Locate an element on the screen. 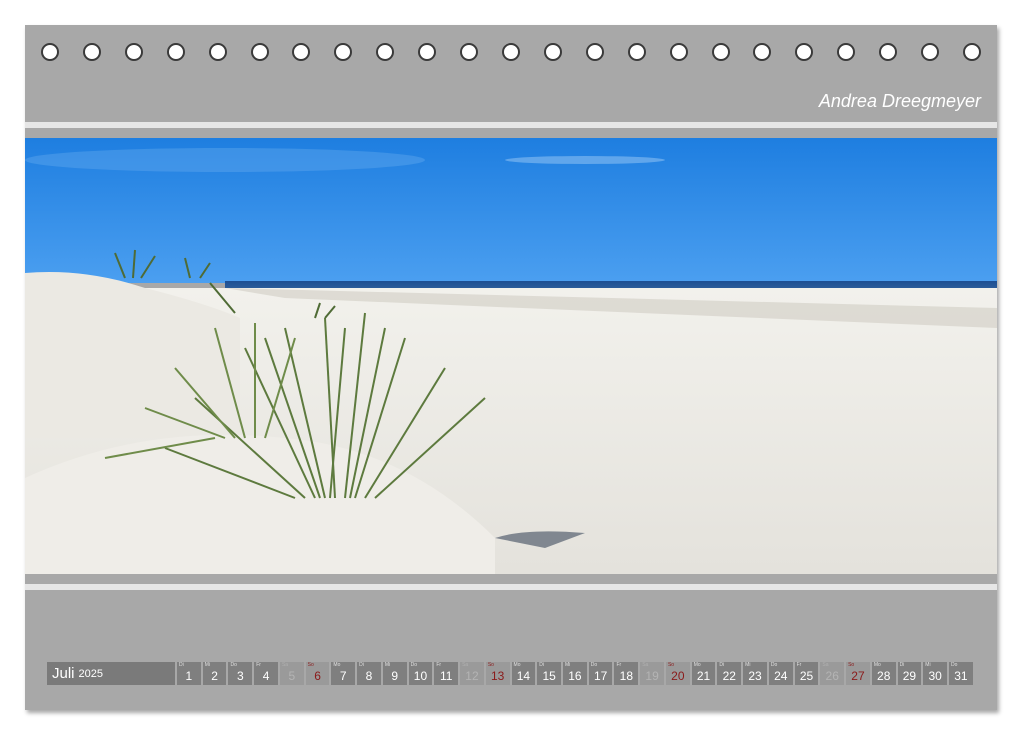 This screenshot has height=733, width=1020. day-number: 15 is located at coordinates (549, 676).